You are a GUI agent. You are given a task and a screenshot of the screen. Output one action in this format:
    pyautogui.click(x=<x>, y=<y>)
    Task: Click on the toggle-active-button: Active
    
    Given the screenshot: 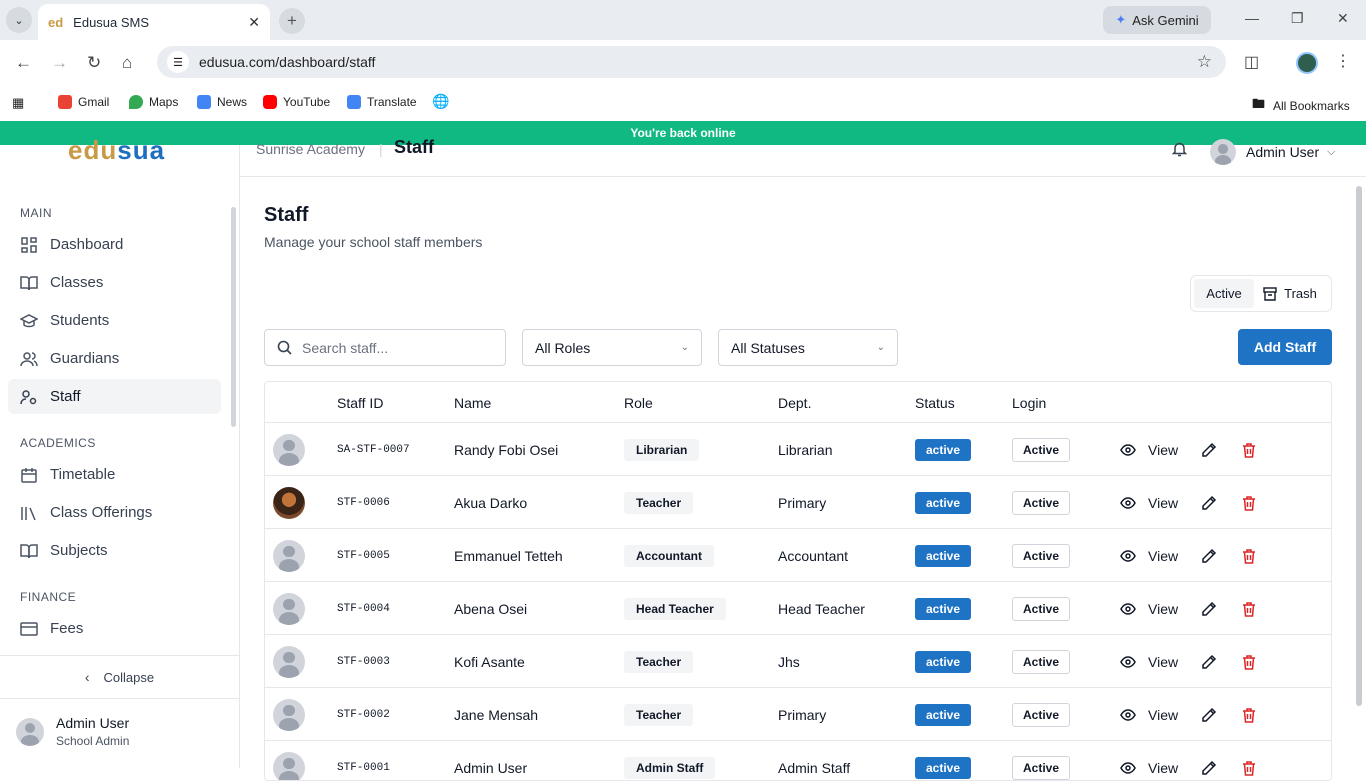 What is the action you would take?
    pyautogui.click(x=1224, y=293)
    